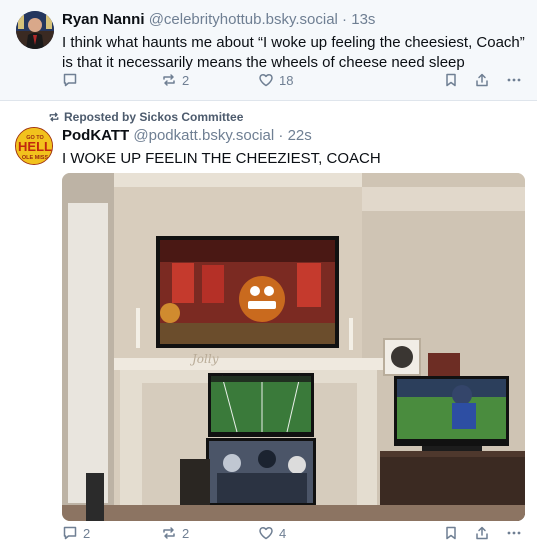 This screenshot has height=543, width=537. I want to click on reply-count: 2, so click(87, 533).